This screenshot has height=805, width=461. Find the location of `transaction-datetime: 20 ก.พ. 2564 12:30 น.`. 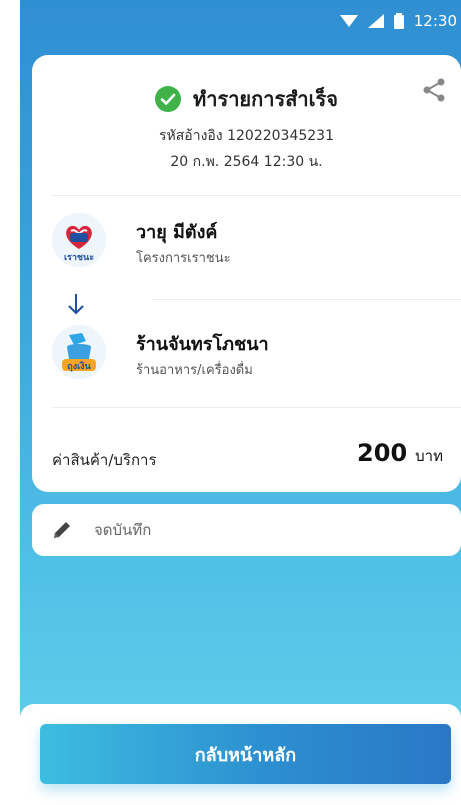

transaction-datetime: 20 ก.พ. 2564 12:30 น. is located at coordinates (246, 162).